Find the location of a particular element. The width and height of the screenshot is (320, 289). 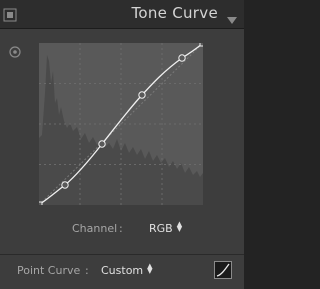

target-adjustment-icon is located at coordinates (15, 51).